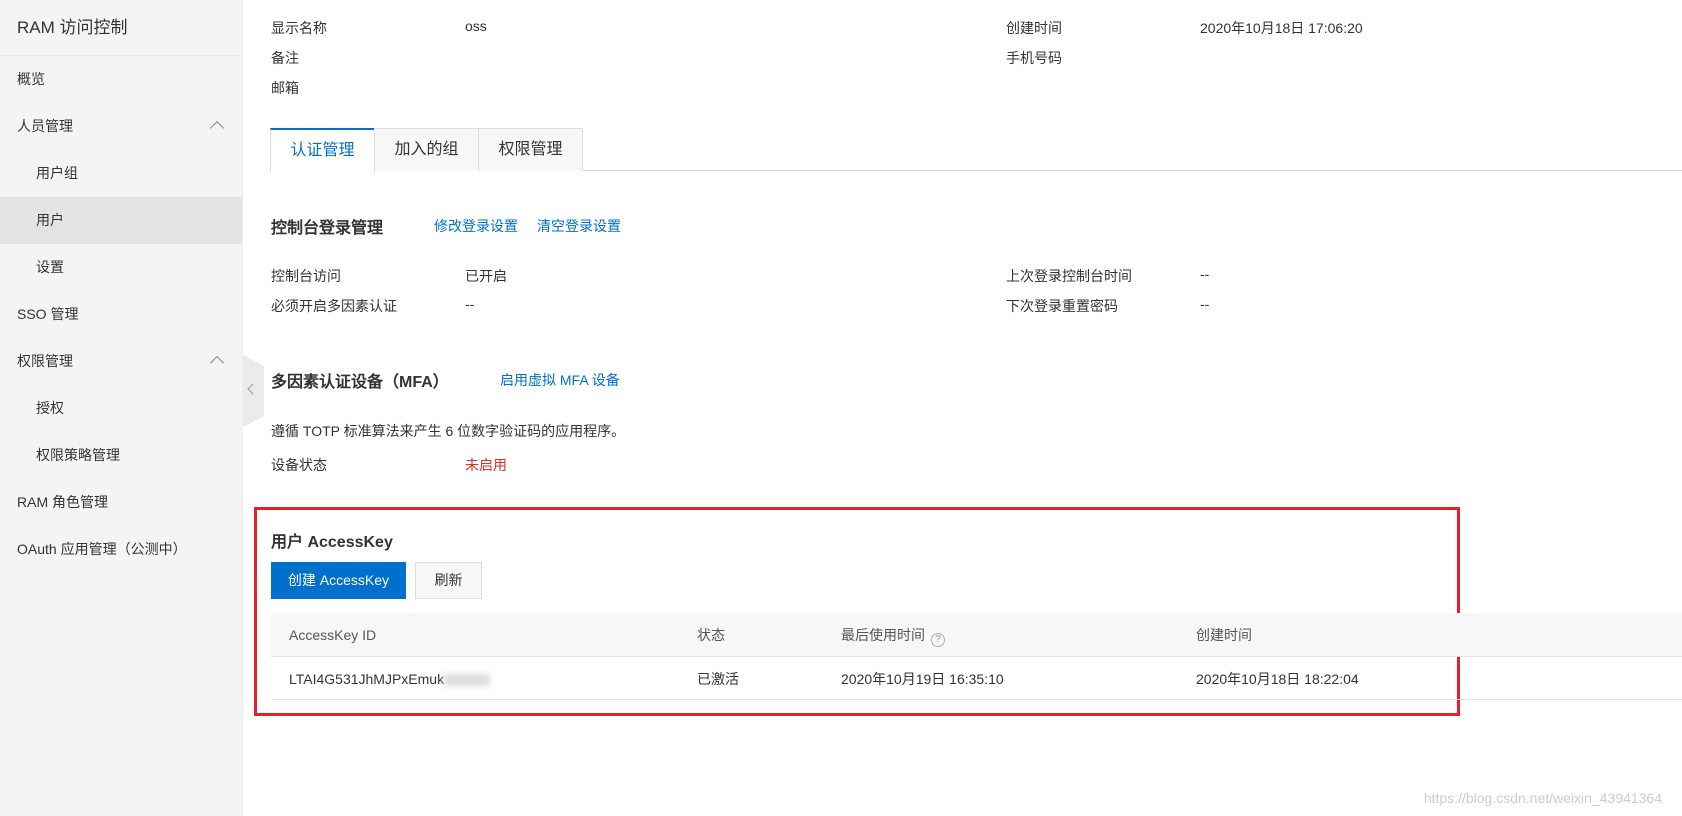  Describe the element at coordinates (938, 640) in the screenshot. I see `help-icon: ?` at that location.